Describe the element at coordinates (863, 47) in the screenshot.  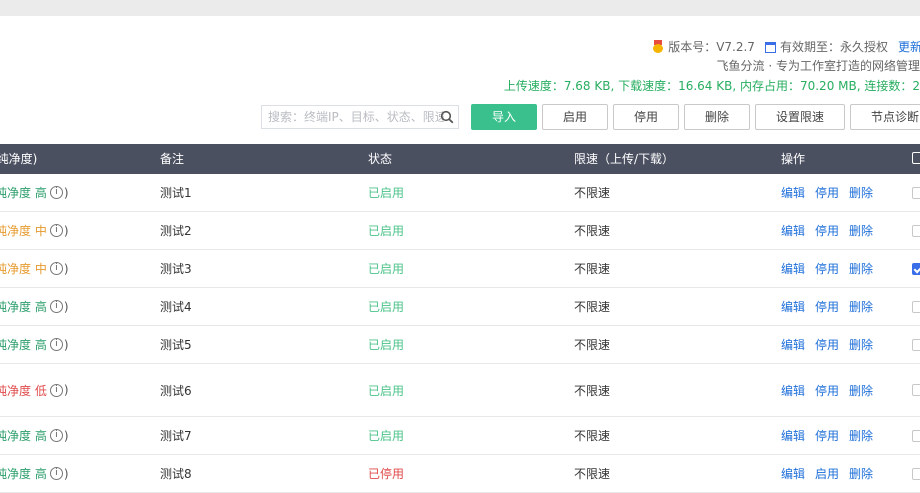
I see `expiry-value: 永久授权` at that location.